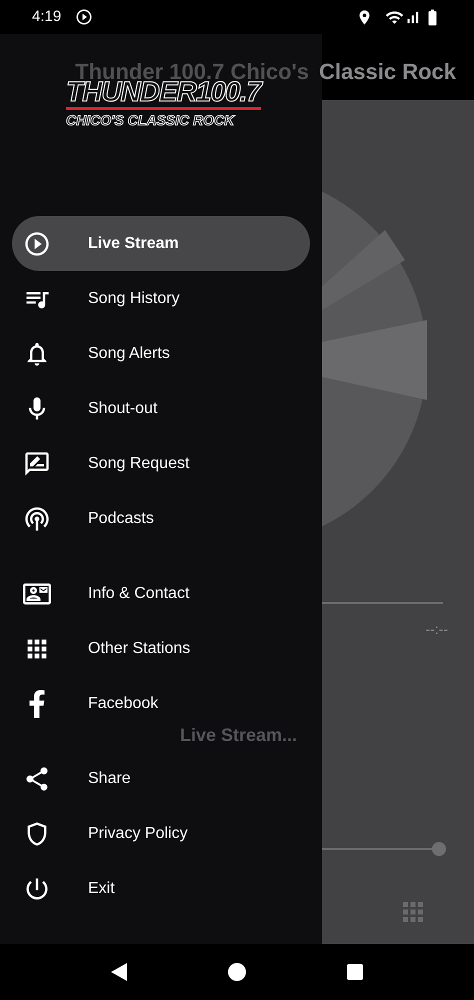 The height and width of the screenshot is (1000, 474). I want to click on podcast-icon, so click(37, 518).